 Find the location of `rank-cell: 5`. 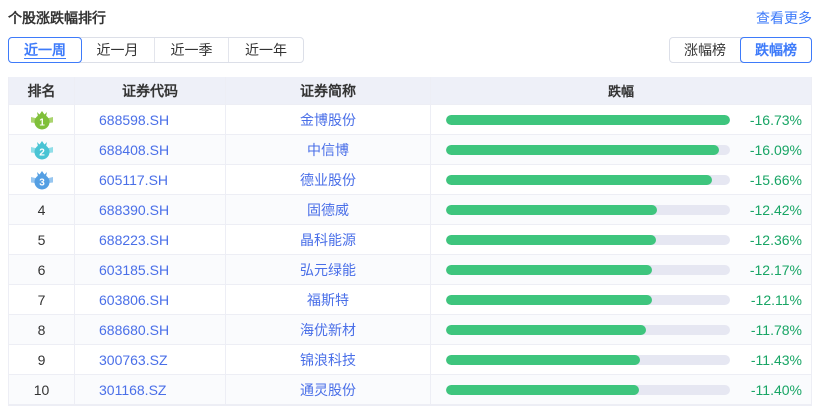

rank-cell: 5 is located at coordinates (42, 239).